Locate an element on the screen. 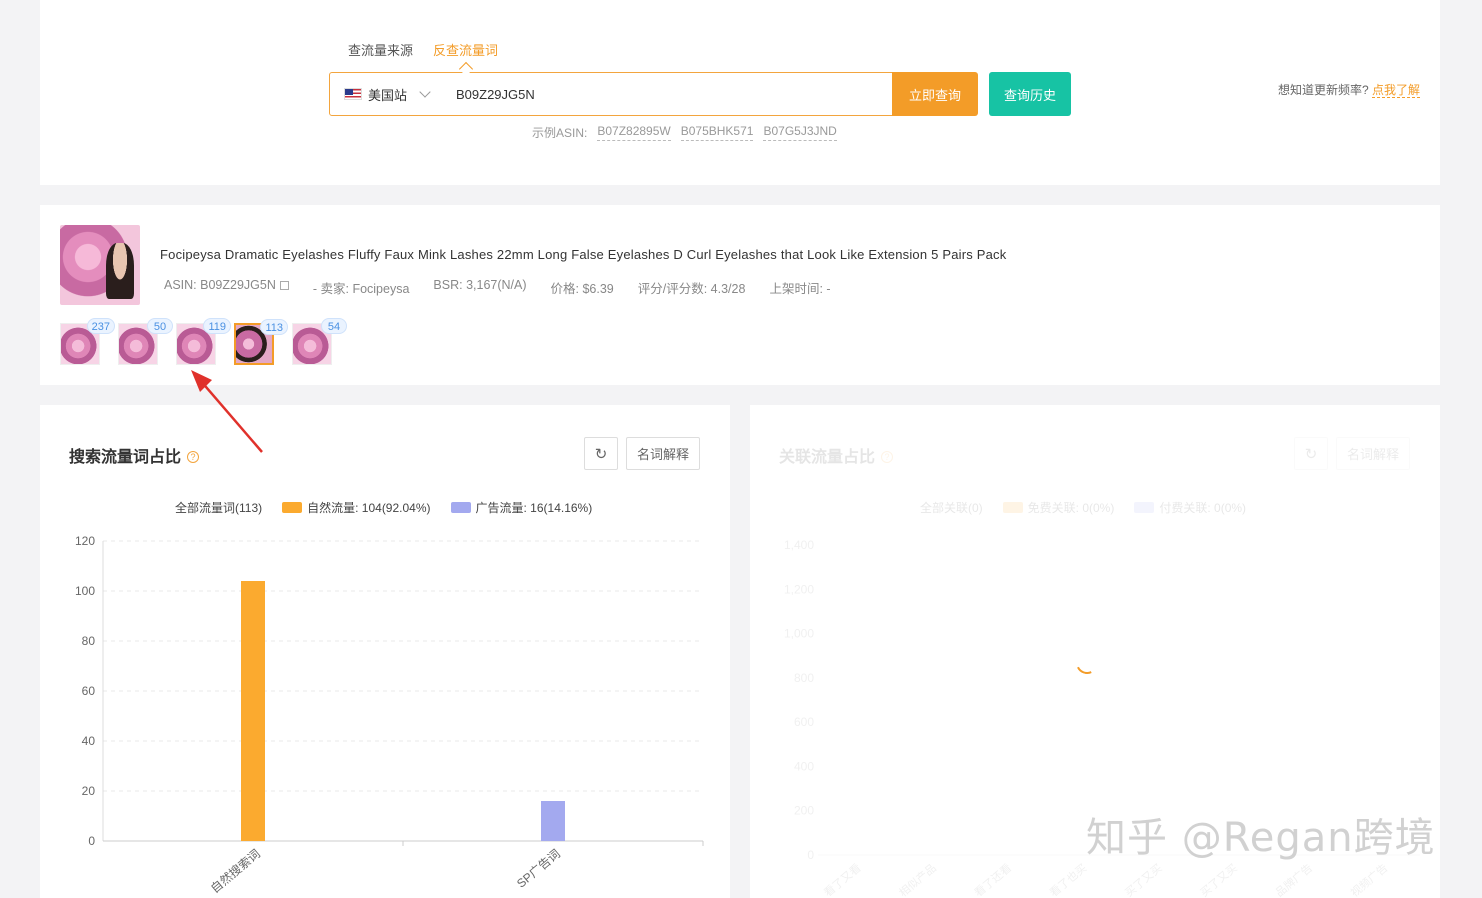 The height and width of the screenshot is (898, 1482). y-tick-label: 100 is located at coordinates (85, 591).